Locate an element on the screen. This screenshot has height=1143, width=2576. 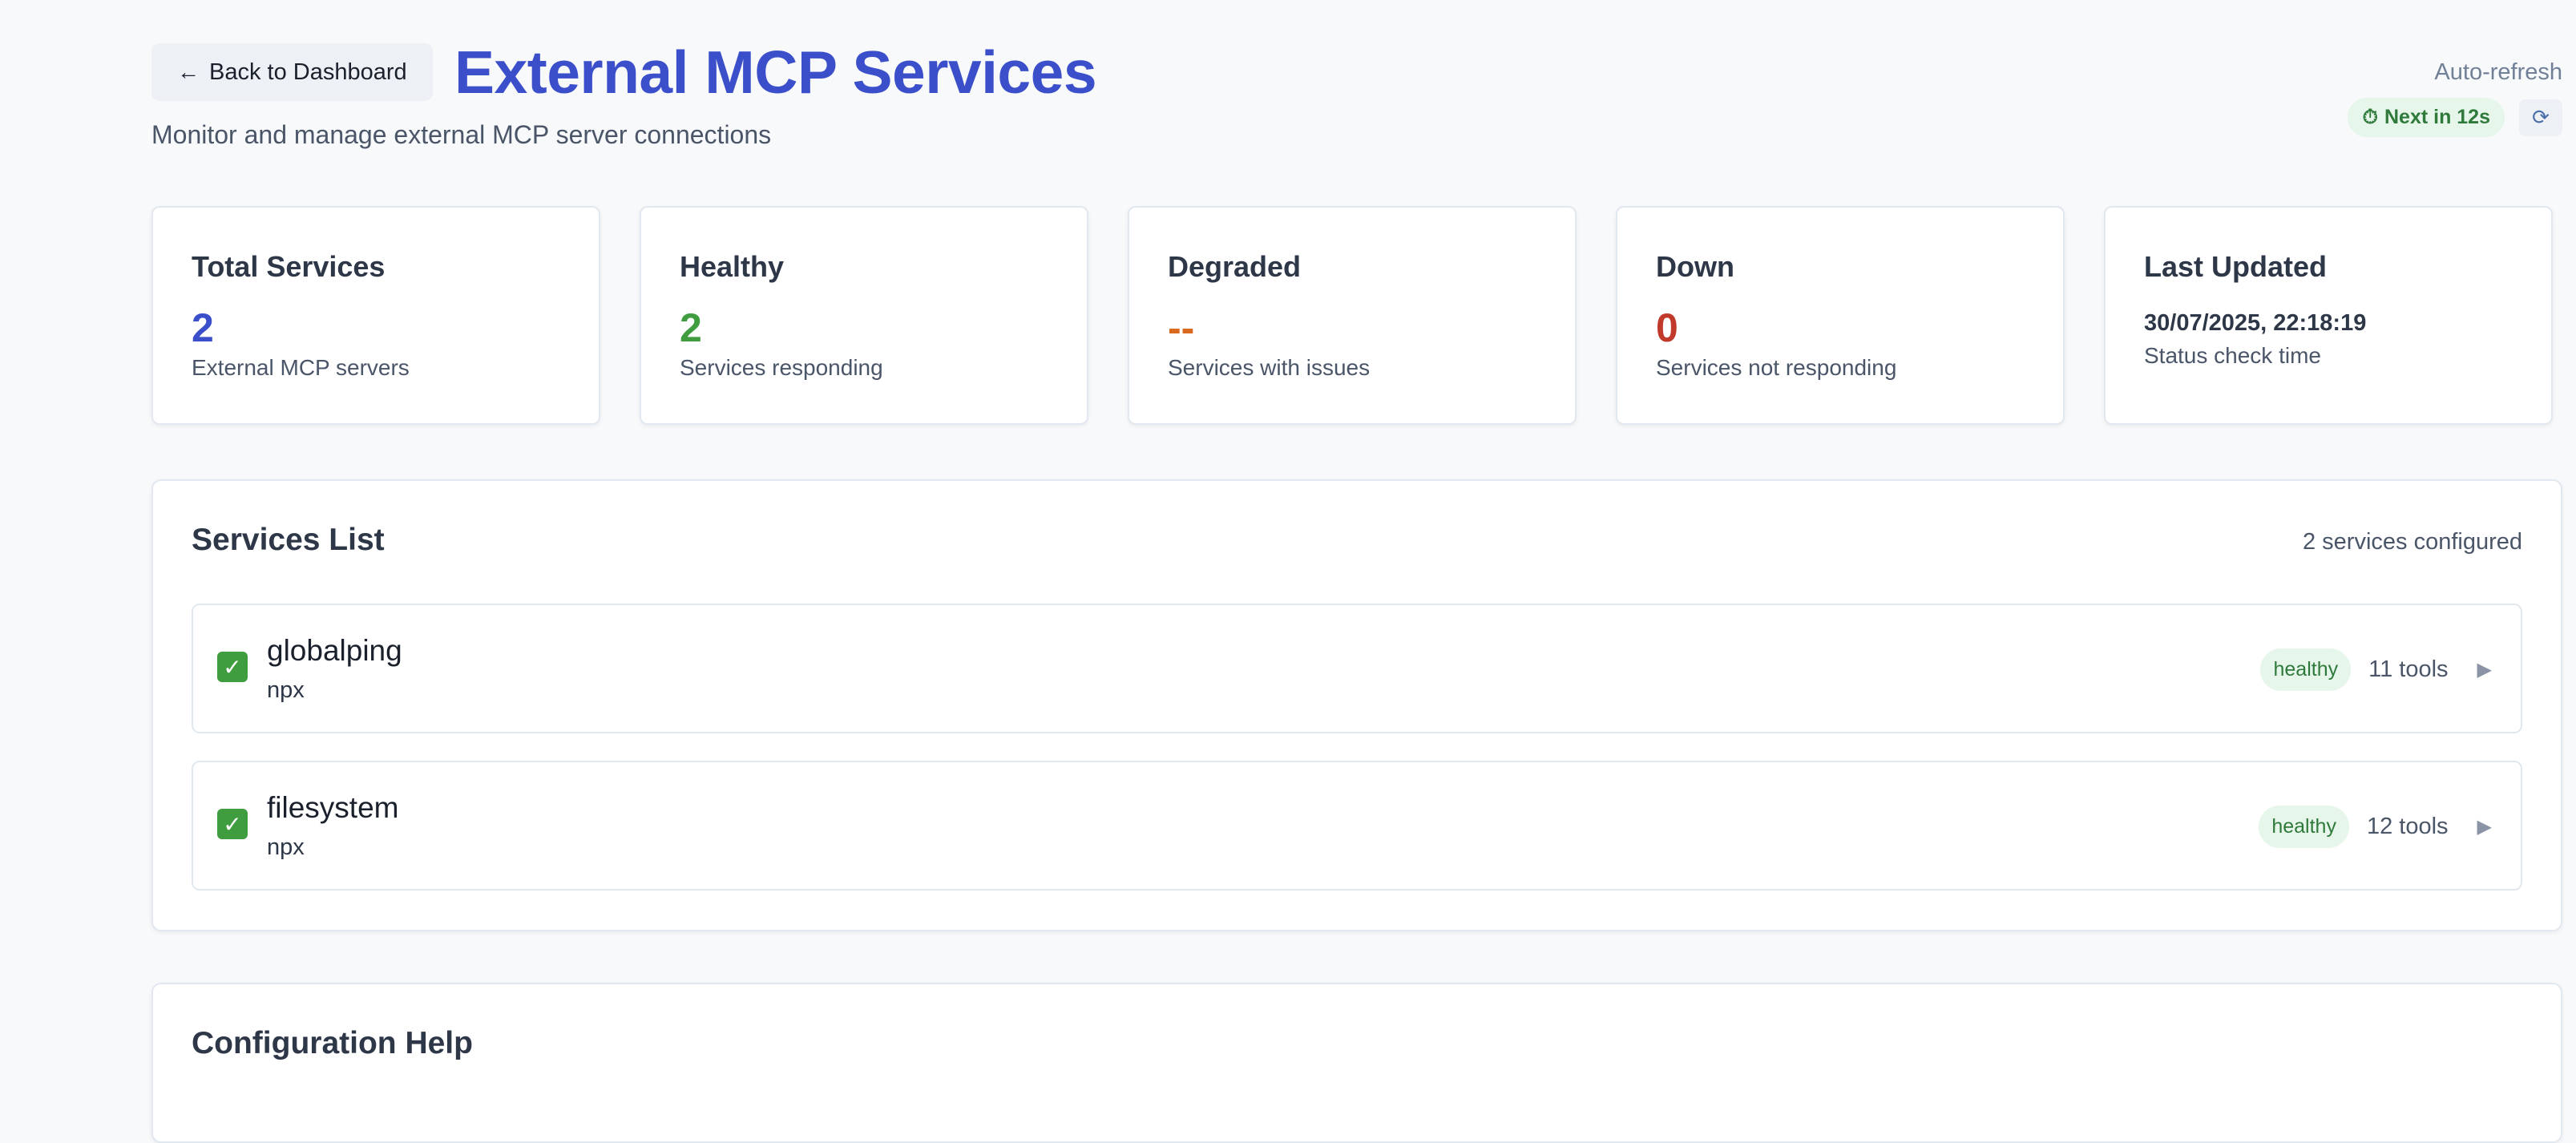
service-row-globalping: ✓ globalping npx healthy 11 tools ▶ is located at coordinates (1357, 669).